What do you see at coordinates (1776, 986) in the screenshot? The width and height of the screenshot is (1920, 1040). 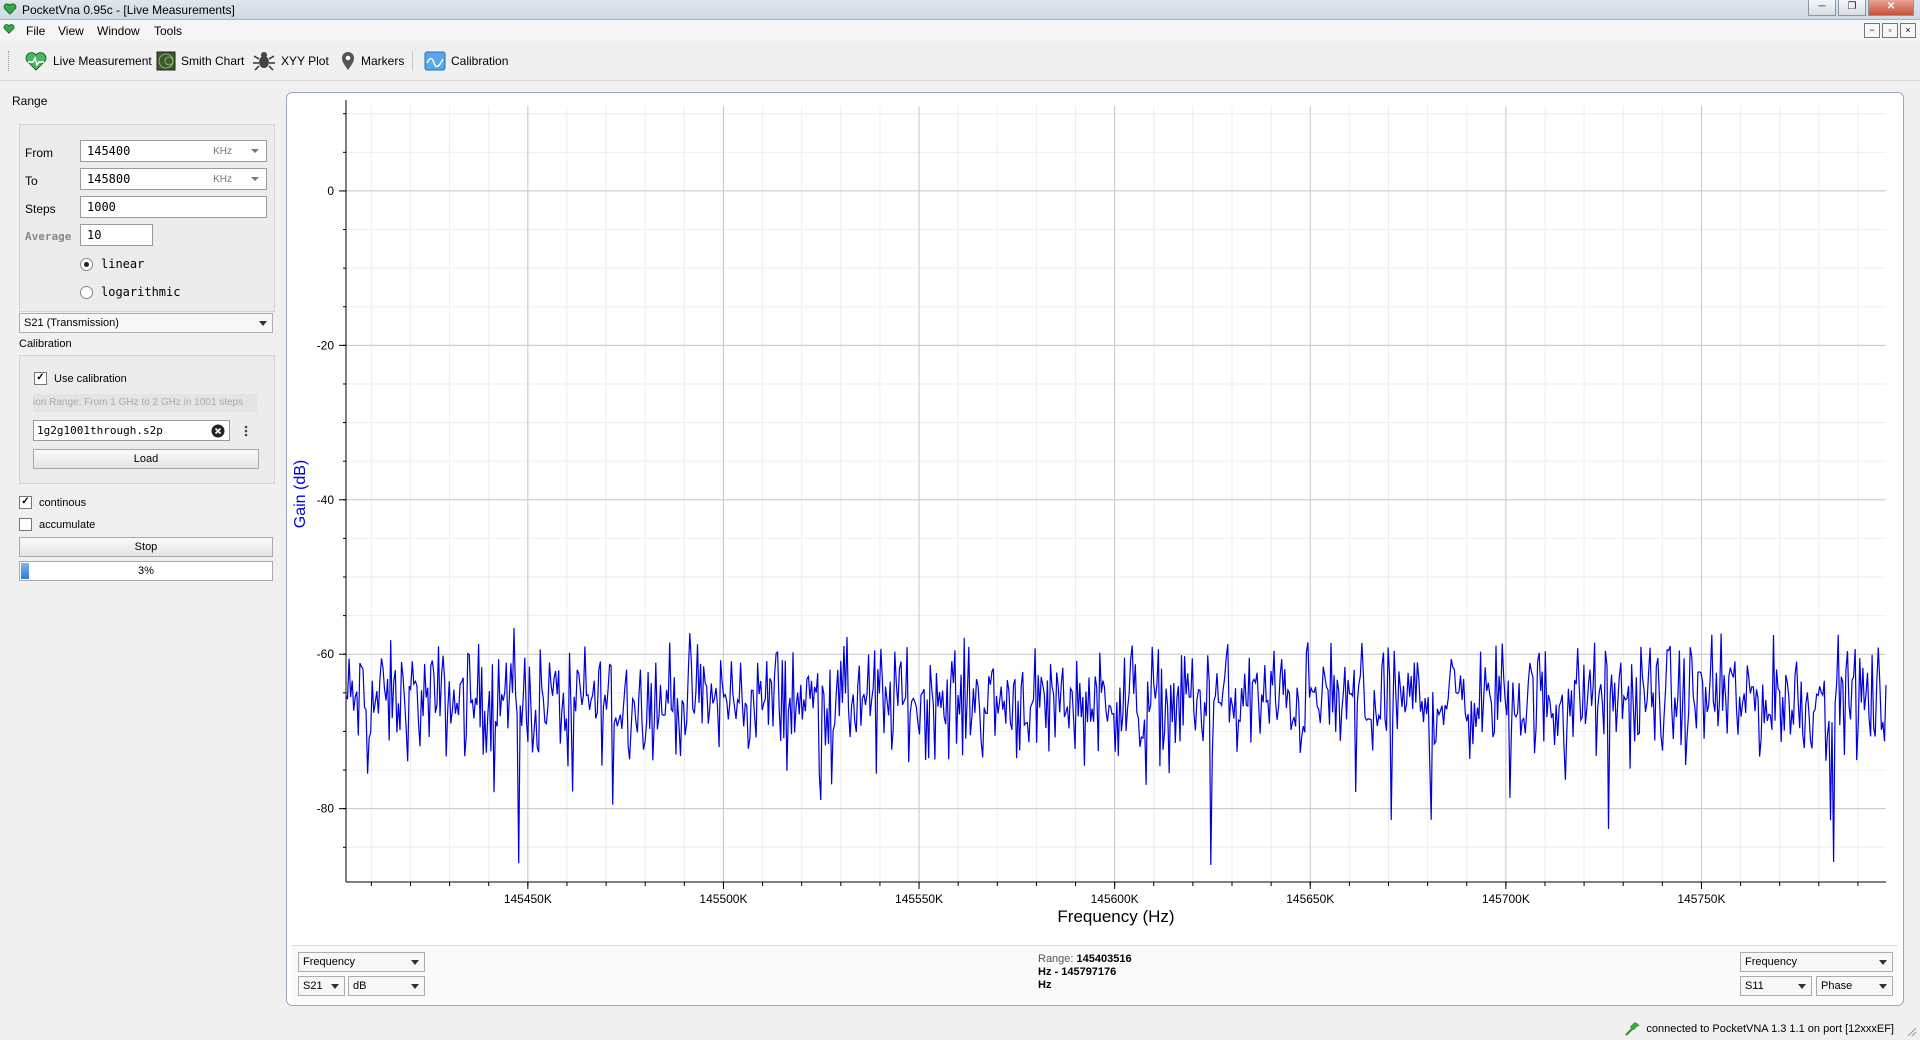 I see `right-param-select: S11` at bounding box center [1776, 986].